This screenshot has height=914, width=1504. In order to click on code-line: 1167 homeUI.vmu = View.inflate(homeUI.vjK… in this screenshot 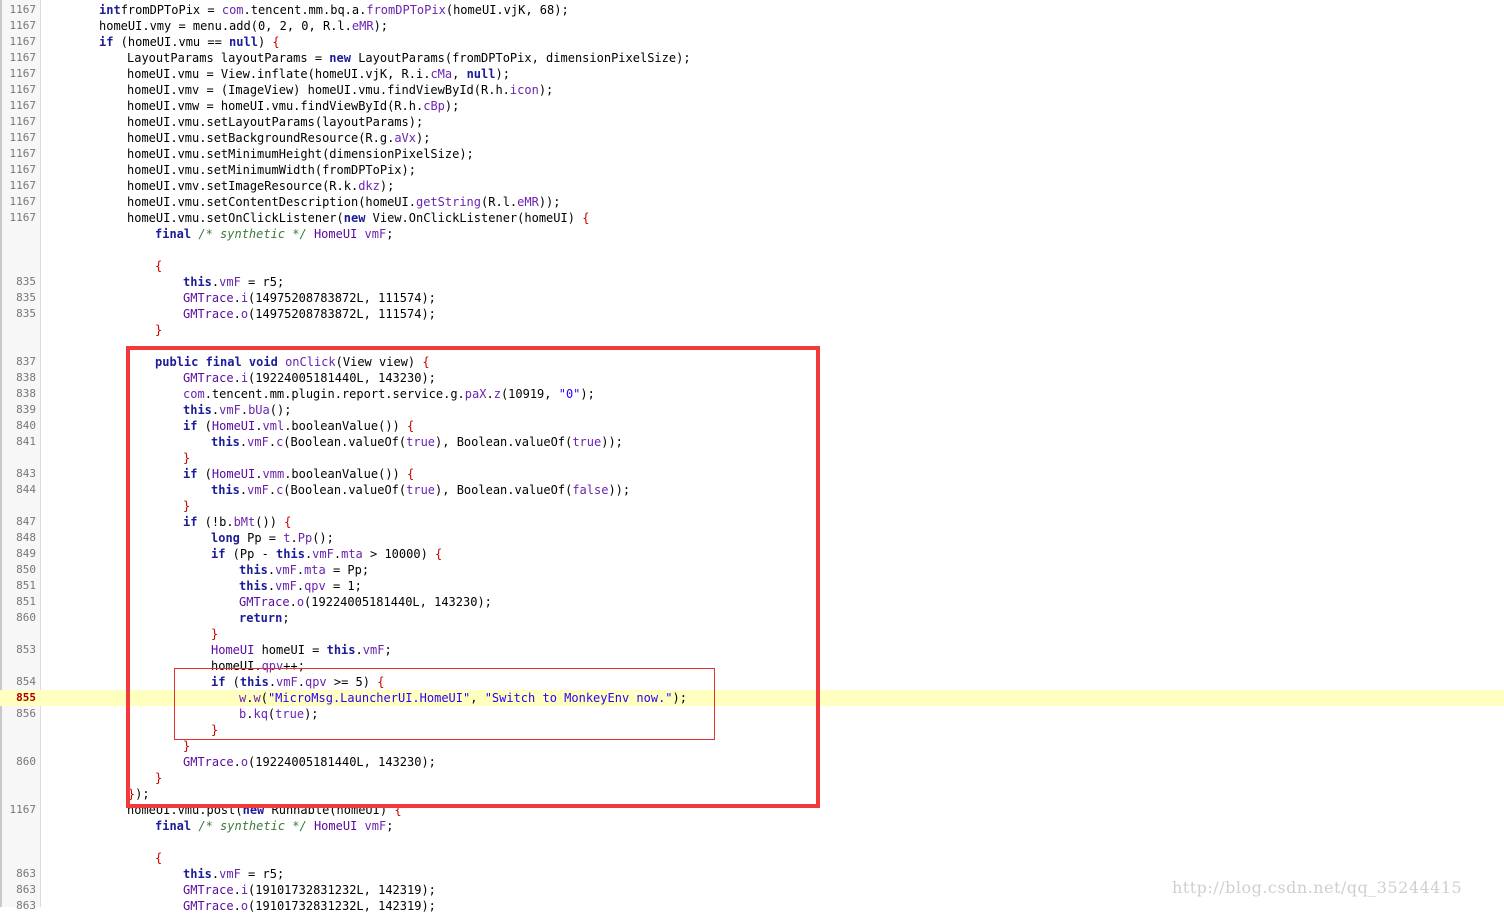, I will do `click(752, 74)`.